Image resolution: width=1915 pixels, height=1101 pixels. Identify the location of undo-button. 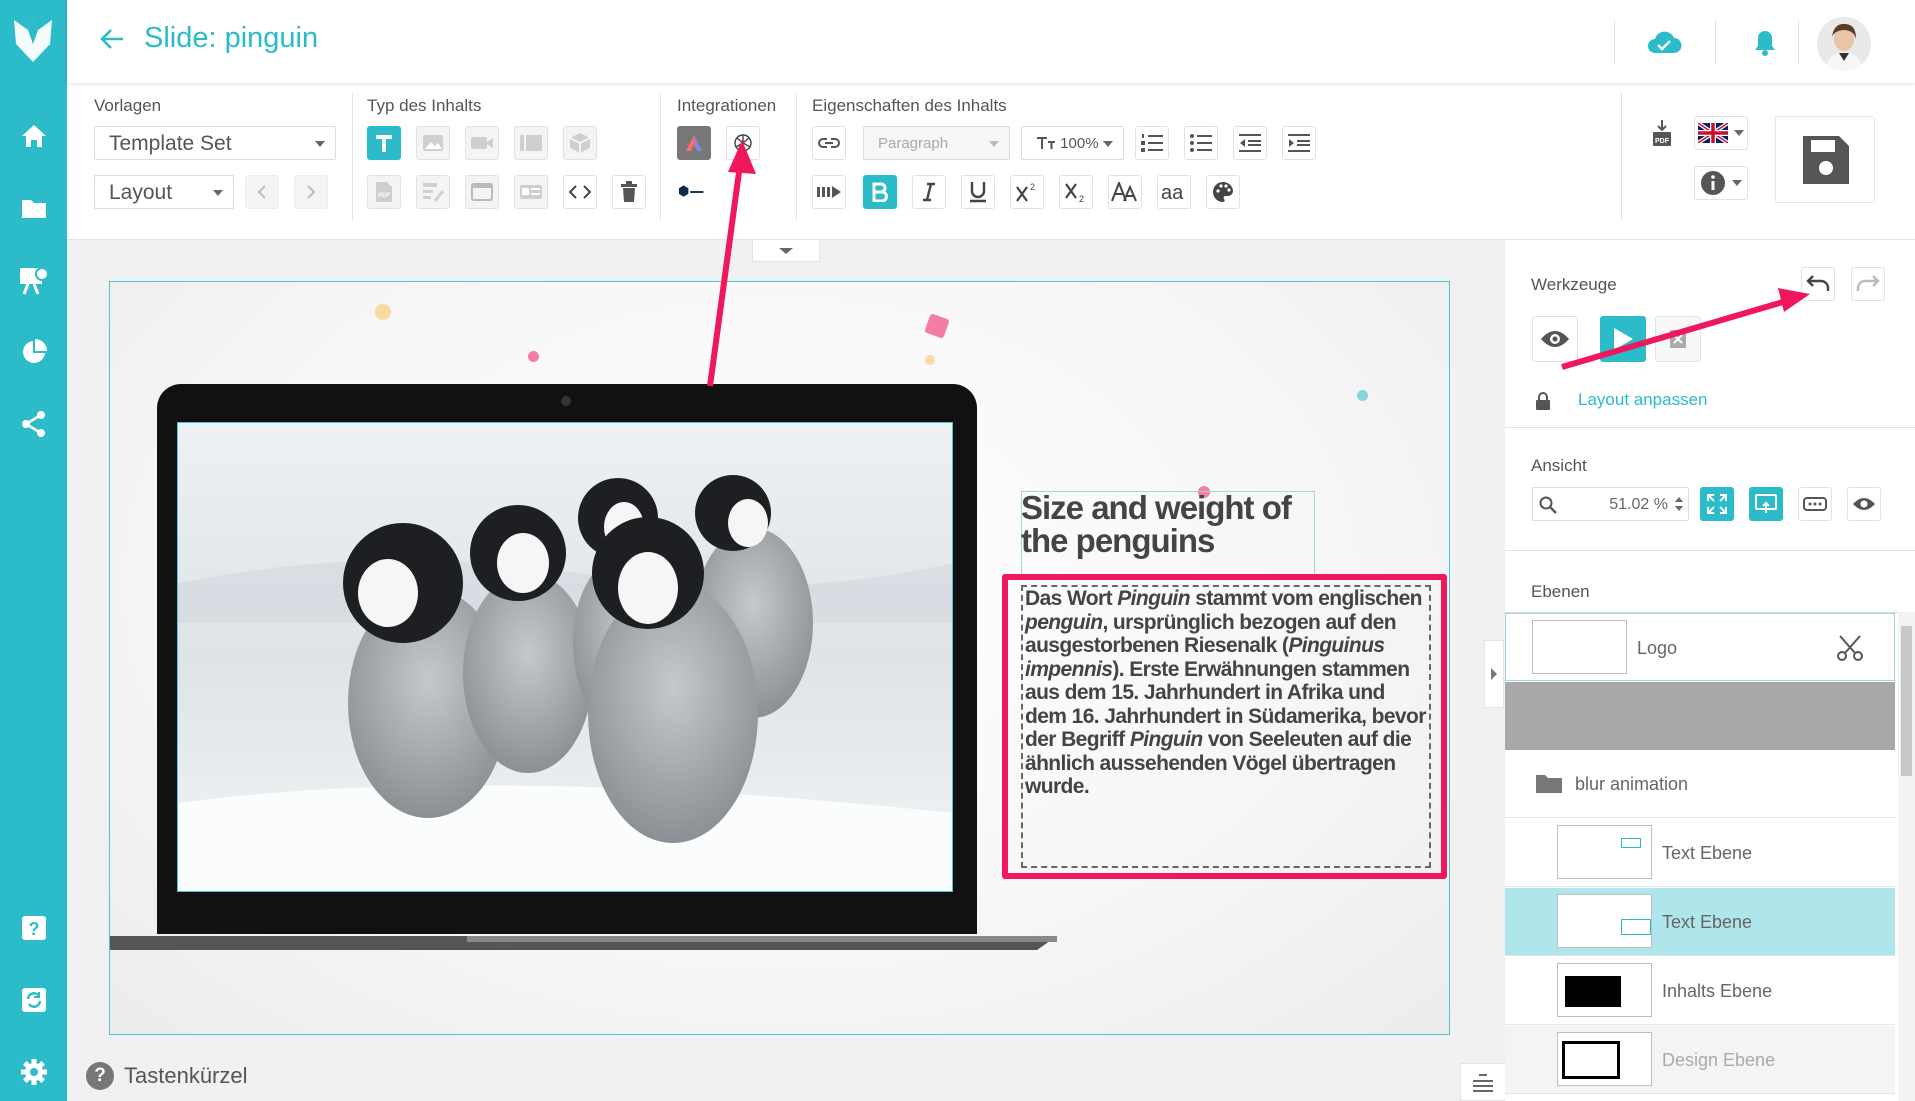
(1818, 284).